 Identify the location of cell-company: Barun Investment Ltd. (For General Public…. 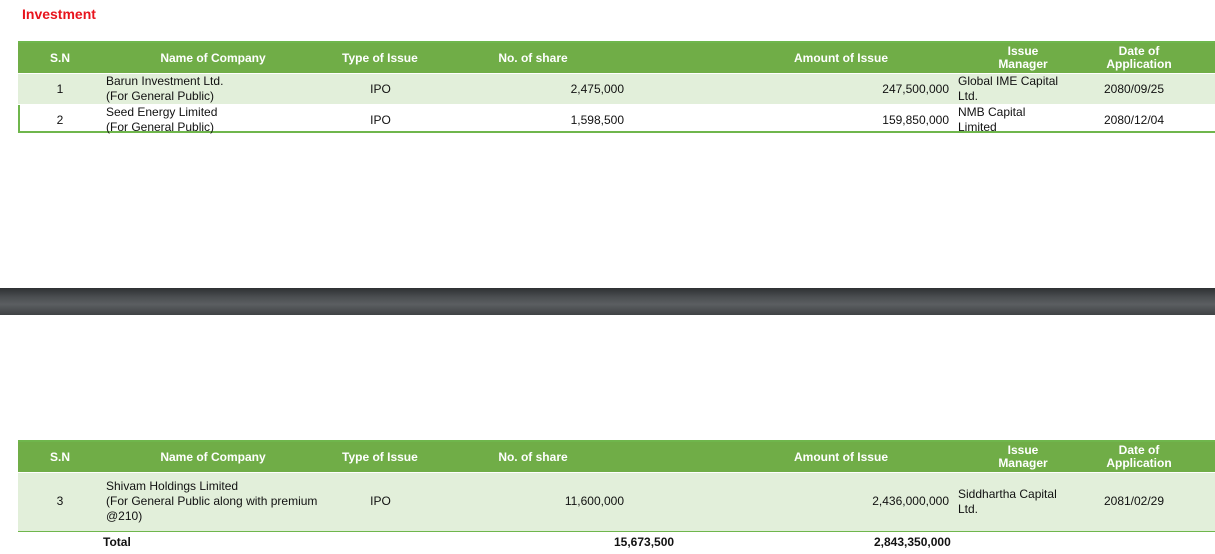
(213, 89).